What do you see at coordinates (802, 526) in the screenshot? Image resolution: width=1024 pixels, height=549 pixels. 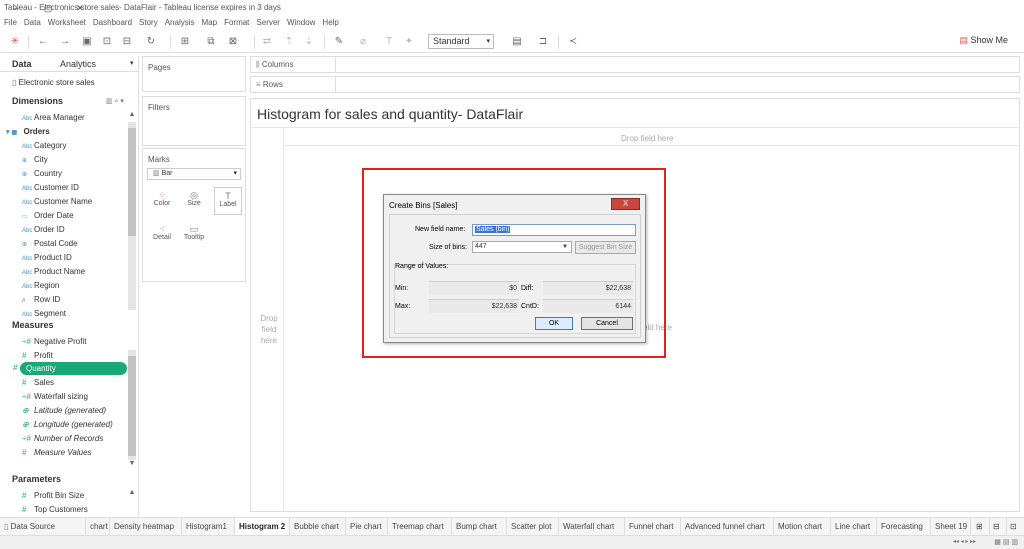 I see `sheet-tab: Motion chart` at bounding box center [802, 526].